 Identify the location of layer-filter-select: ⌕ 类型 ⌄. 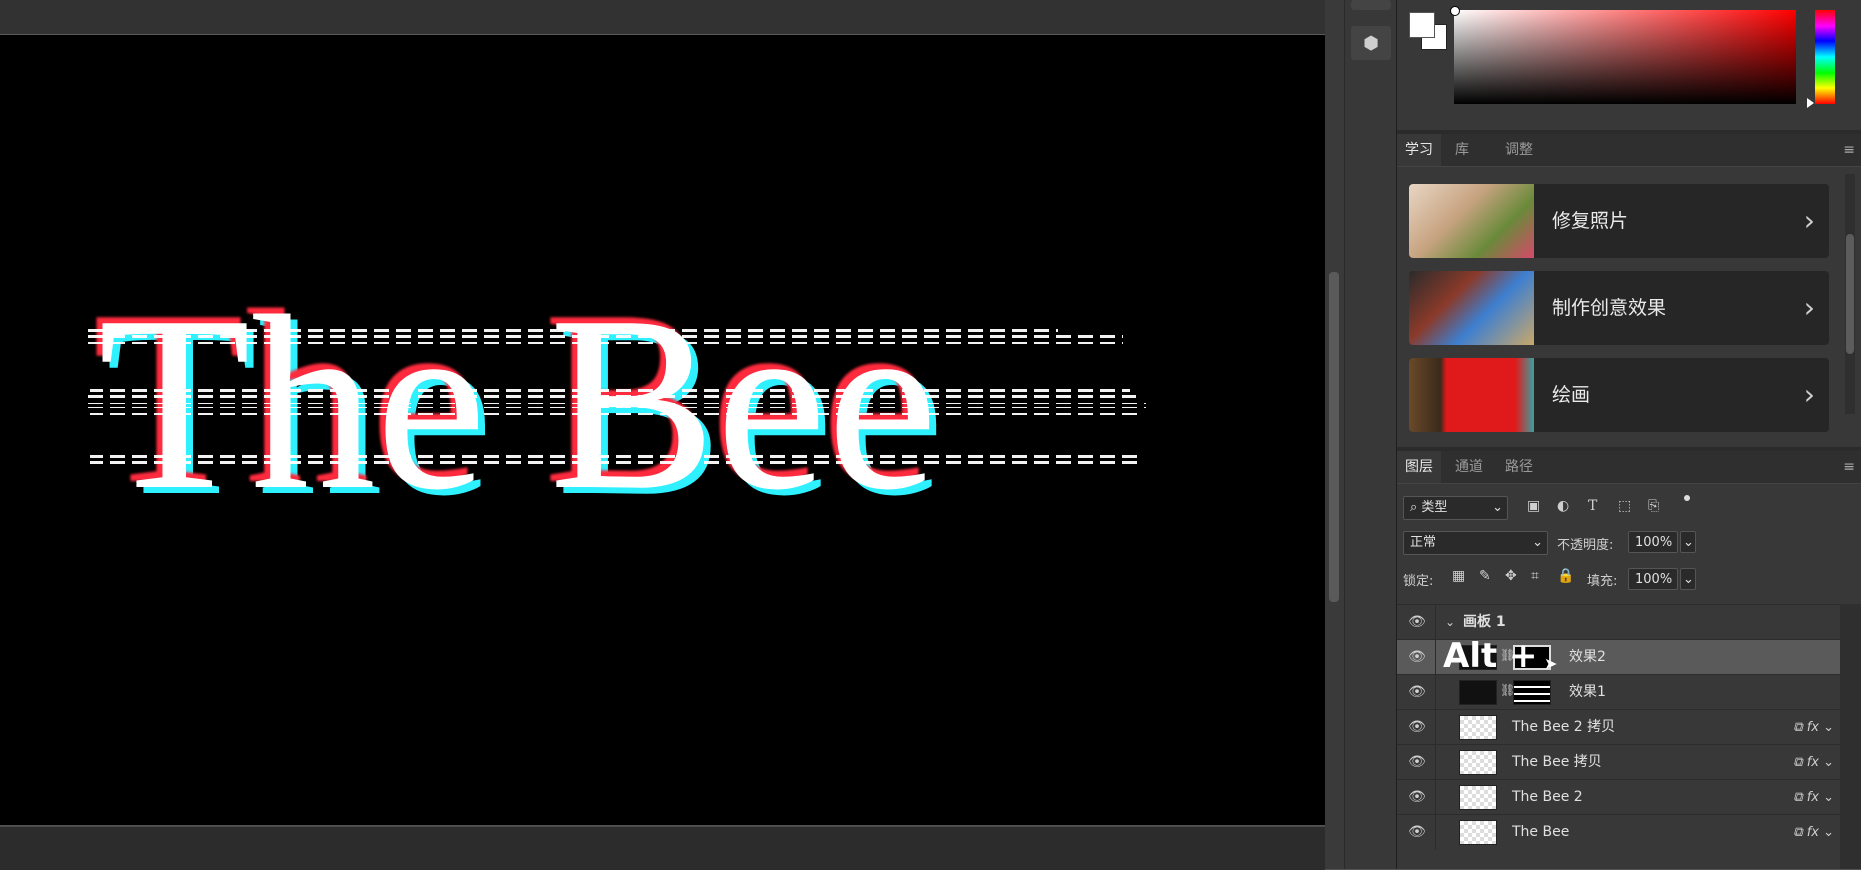
(1455, 508).